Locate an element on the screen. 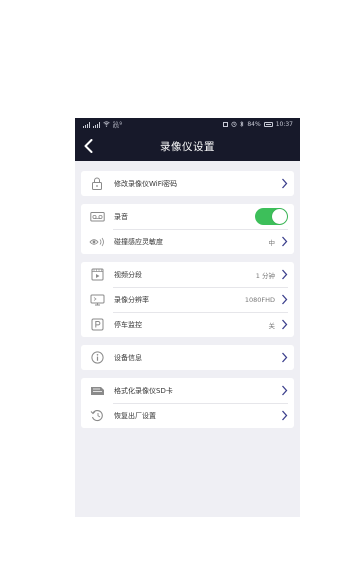  parking-icon is located at coordinates (97, 325).